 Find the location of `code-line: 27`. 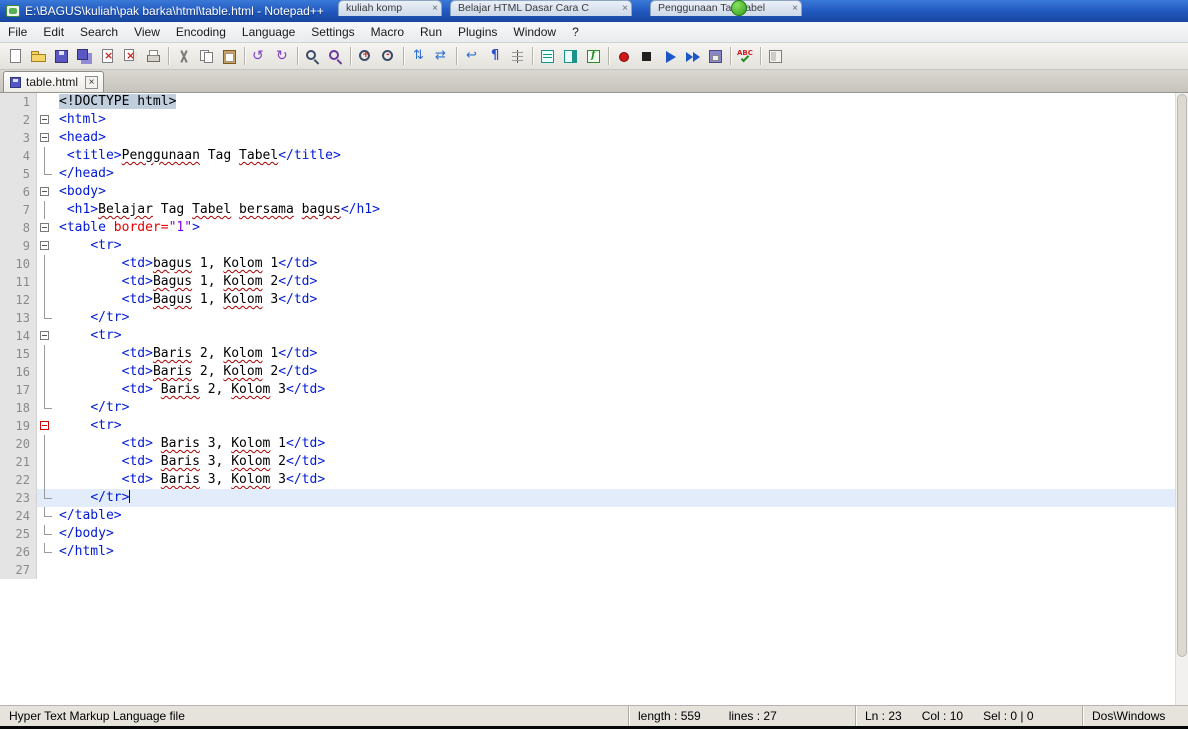

code-line: 27 is located at coordinates (594, 570).